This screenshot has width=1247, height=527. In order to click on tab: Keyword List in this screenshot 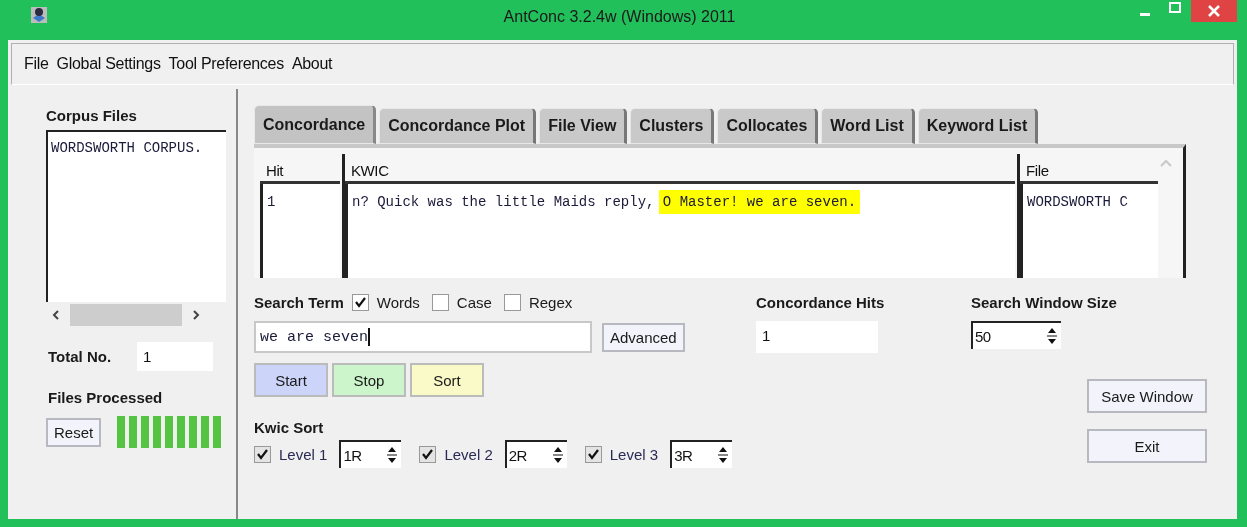, I will do `click(978, 126)`.